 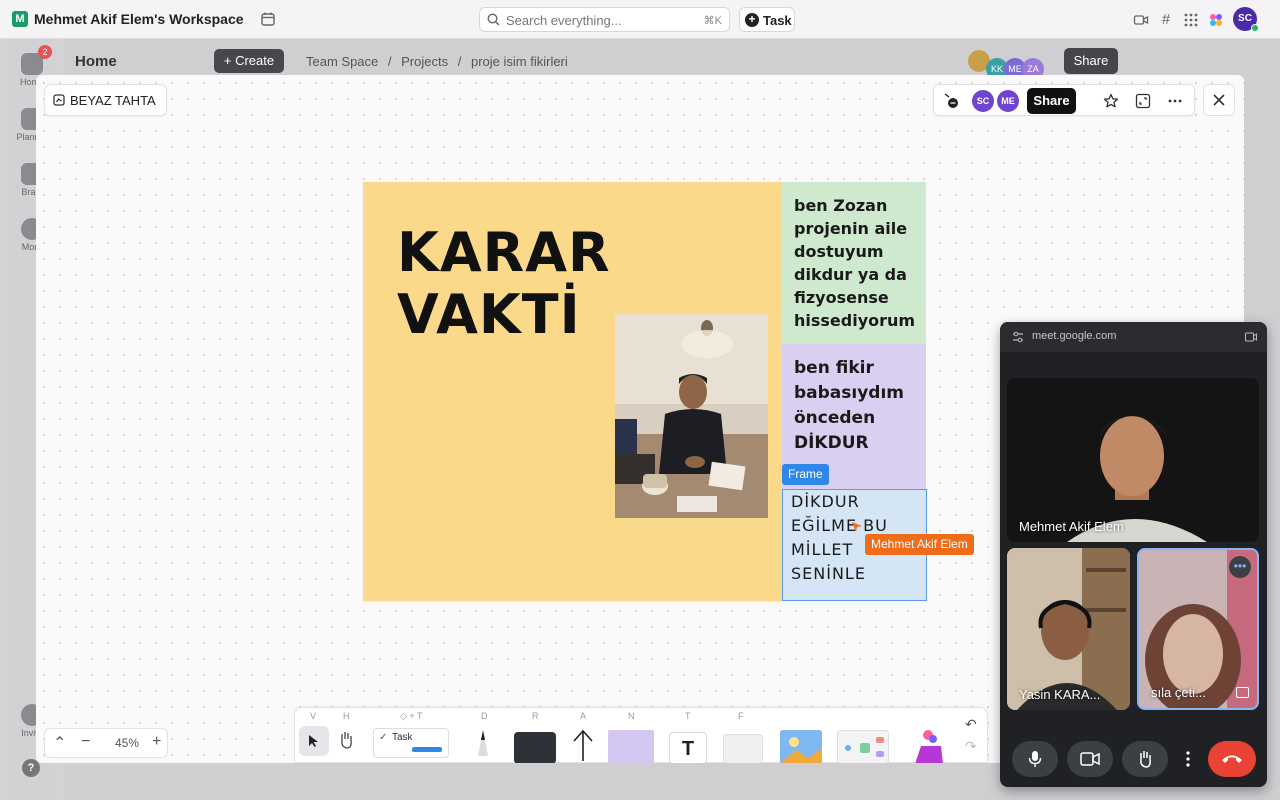 I want to click on workspace-name: Mehmet Akif Elem's Workspace, so click(x=139, y=19).